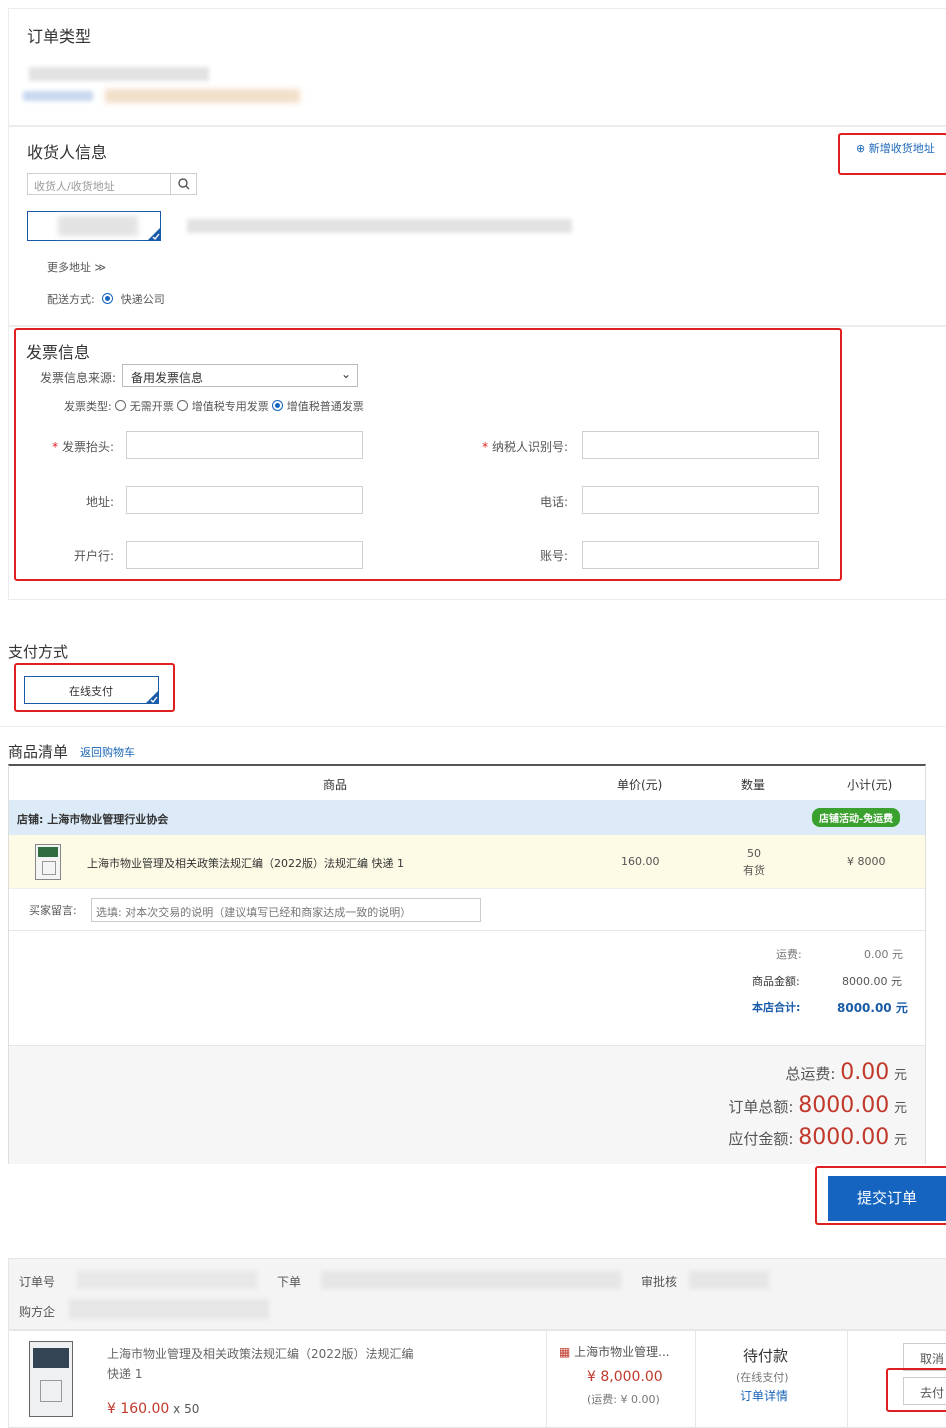  What do you see at coordinates (94, 226) in the screenshot?
I see `address-card` at bounding box center [94, 226].